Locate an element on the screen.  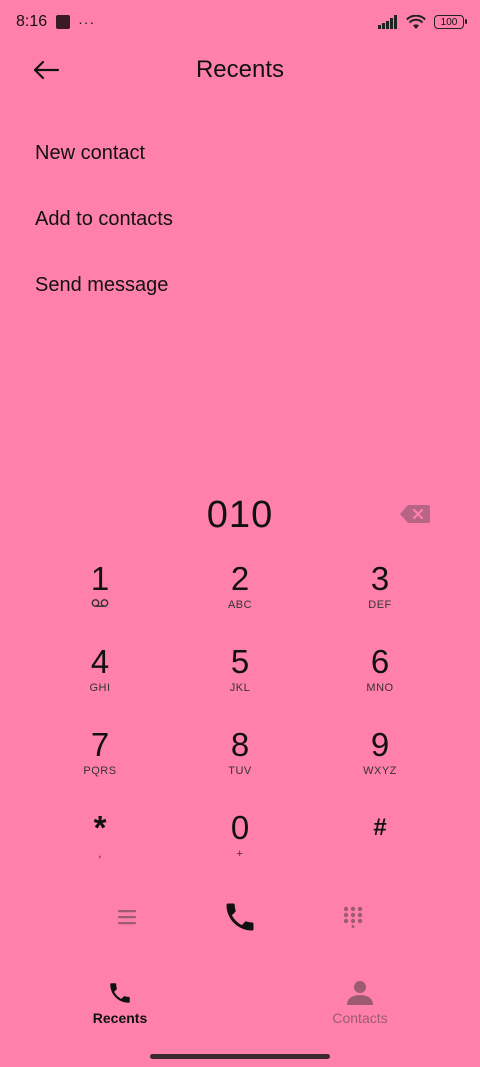
key-digit: 3 is located at coordinates (380, 578).